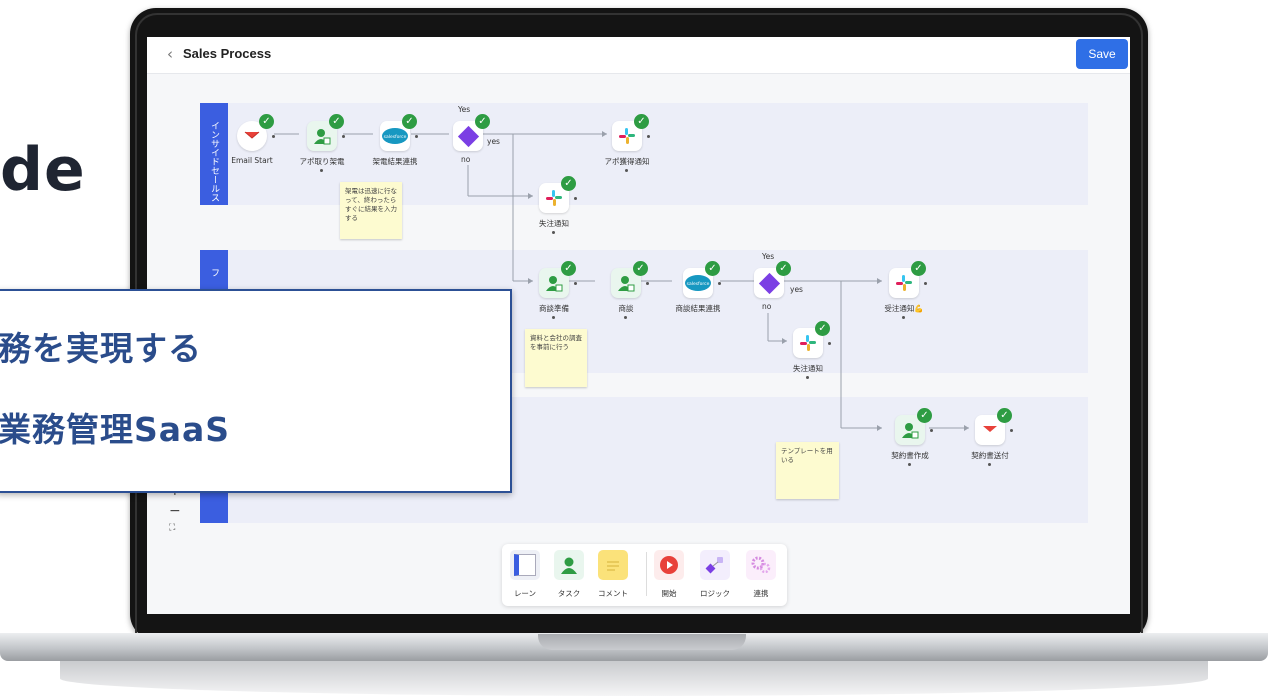 Image resolution: width=1268 pixels, height=696 pixels. I want to click on lane-icon, so click(525, 565).